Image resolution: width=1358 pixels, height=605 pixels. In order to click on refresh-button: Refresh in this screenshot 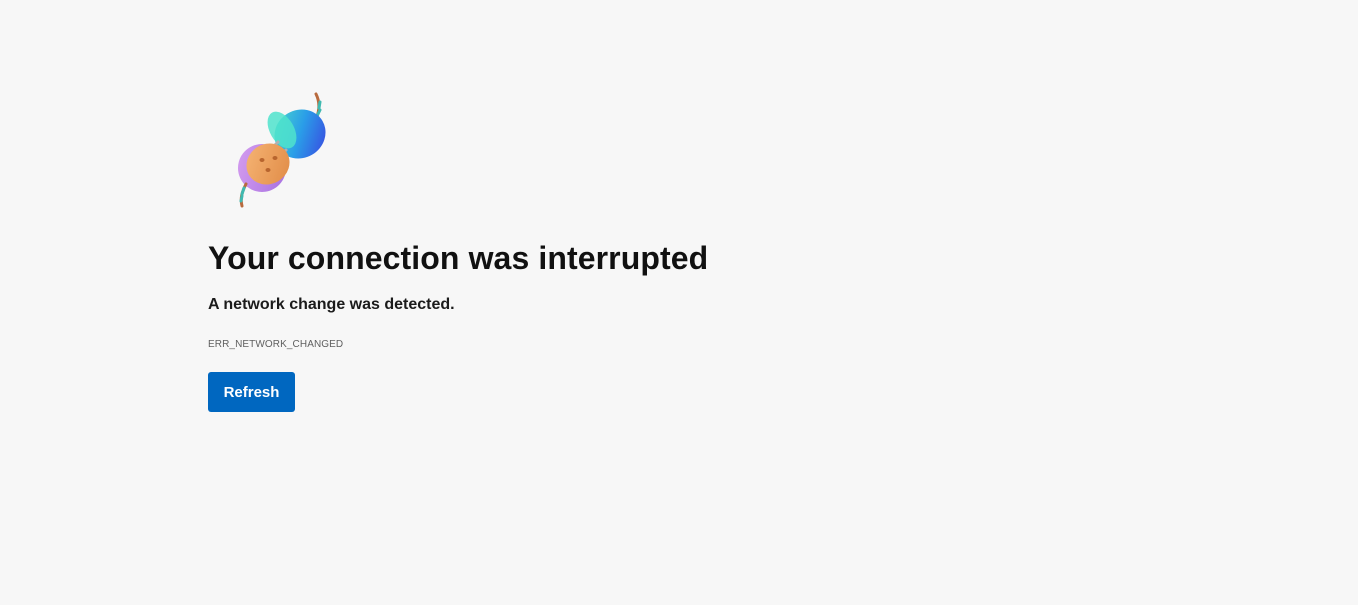, I will do `click(251, 392)`.